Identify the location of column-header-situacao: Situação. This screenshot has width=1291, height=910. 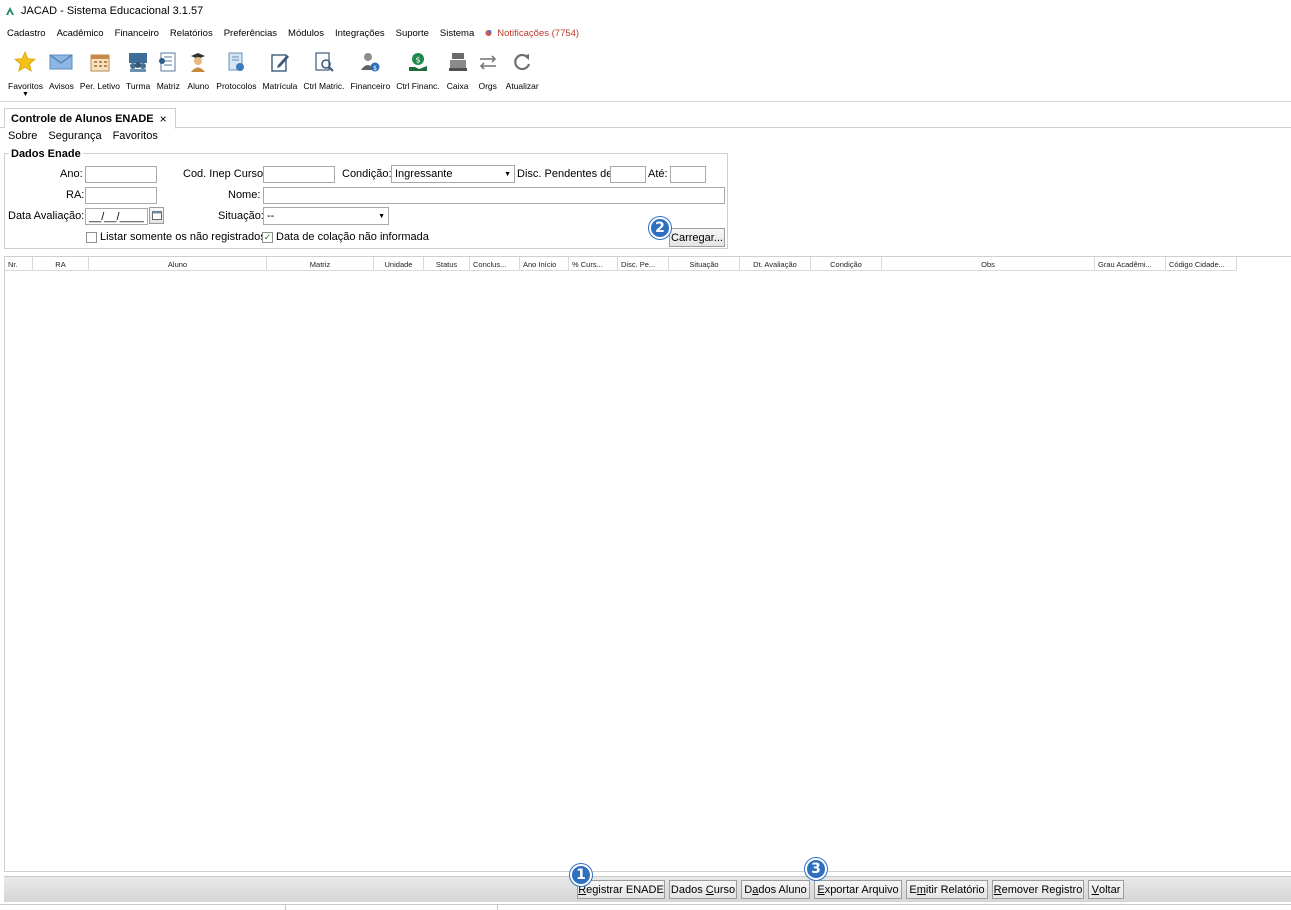
(704, 264).